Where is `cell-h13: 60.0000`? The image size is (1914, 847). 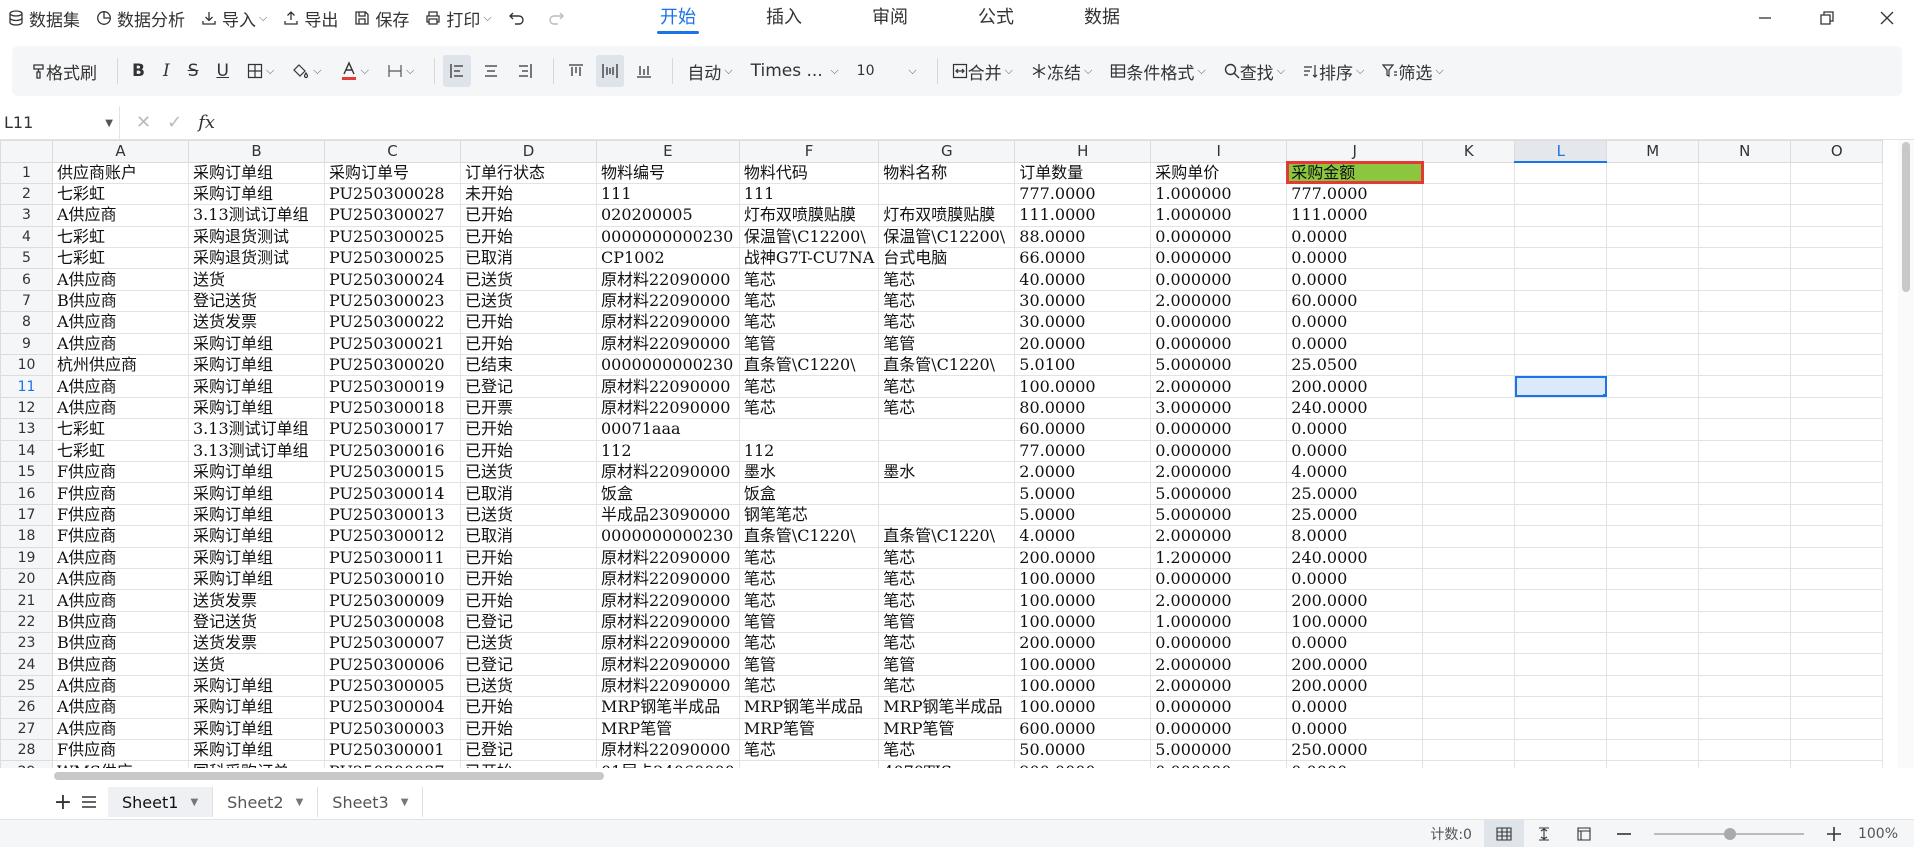 cell-h13: 60.0000 is located at coordinates (1083, 429).